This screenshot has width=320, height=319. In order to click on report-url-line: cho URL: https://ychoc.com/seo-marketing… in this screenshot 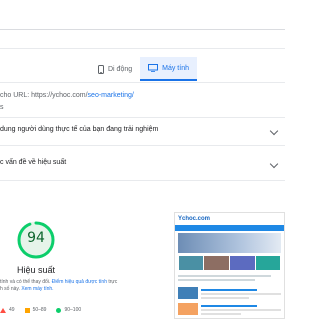, I will do `click(67, 95)`.